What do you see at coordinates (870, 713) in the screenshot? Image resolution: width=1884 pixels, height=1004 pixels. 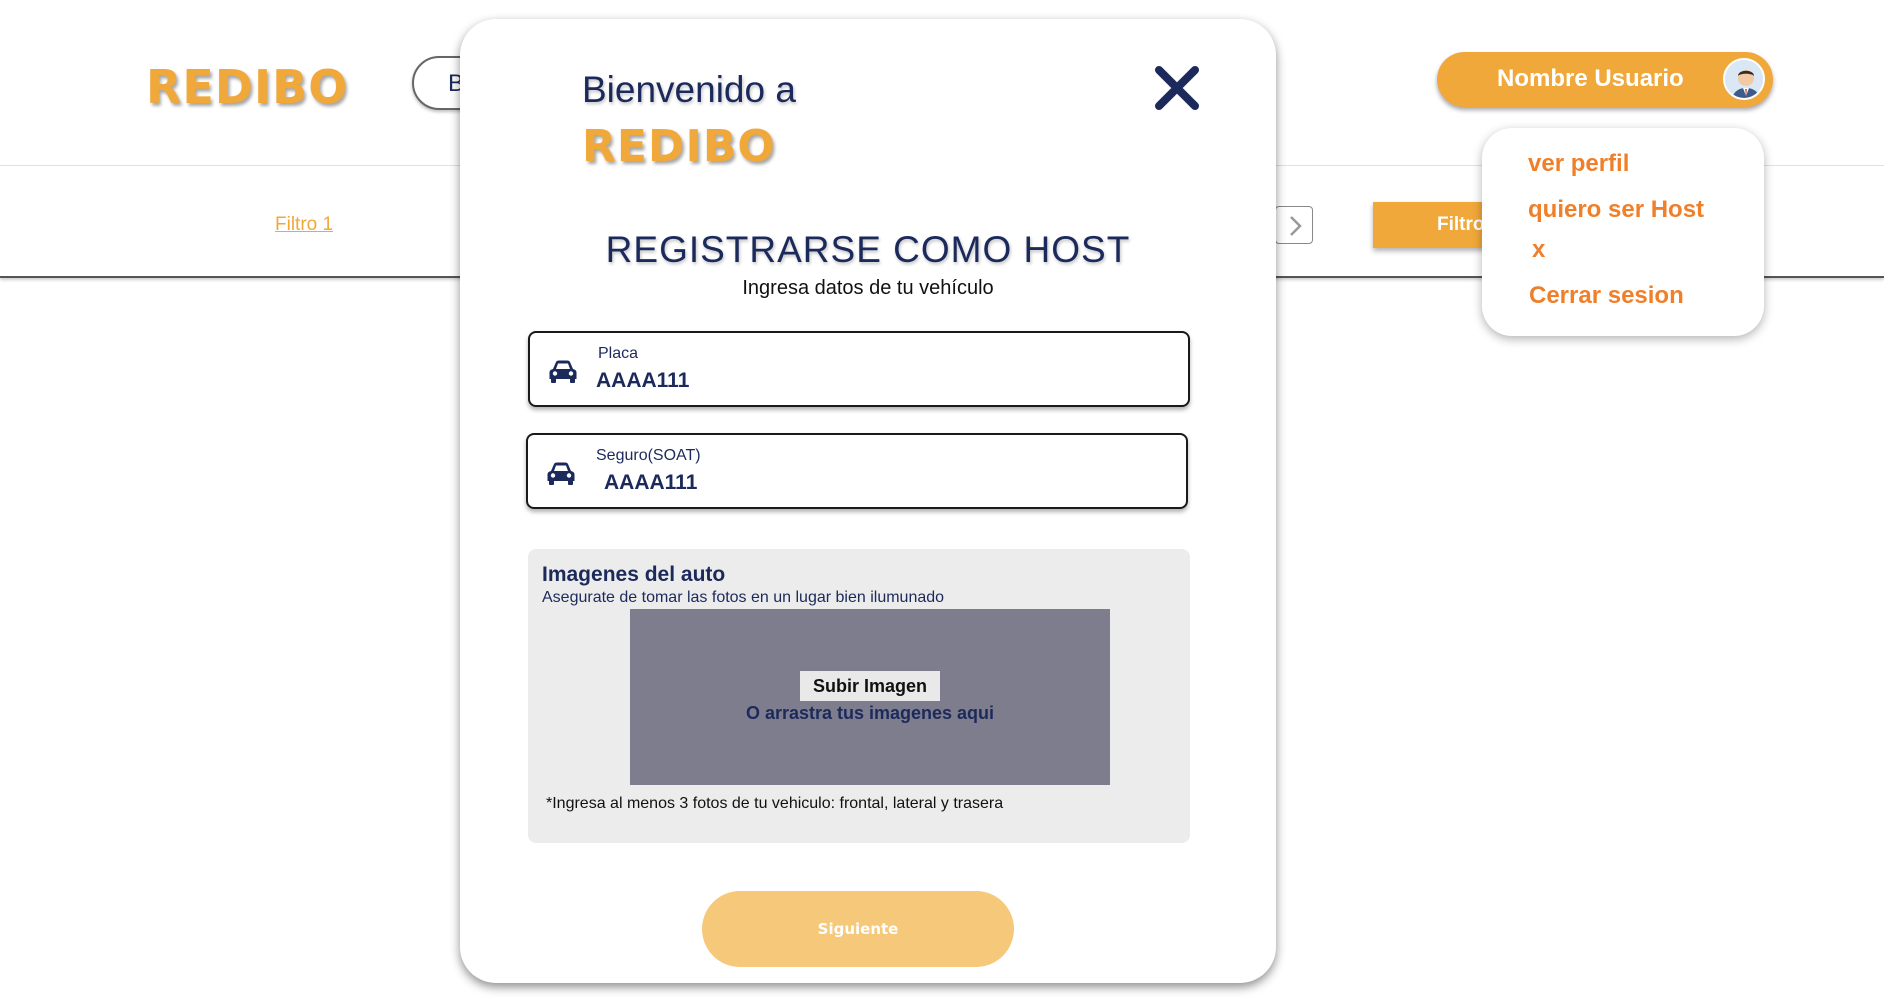 I see `drag-hint: O arrastra tus imagenes aqui` at bounding box center [870, 713].